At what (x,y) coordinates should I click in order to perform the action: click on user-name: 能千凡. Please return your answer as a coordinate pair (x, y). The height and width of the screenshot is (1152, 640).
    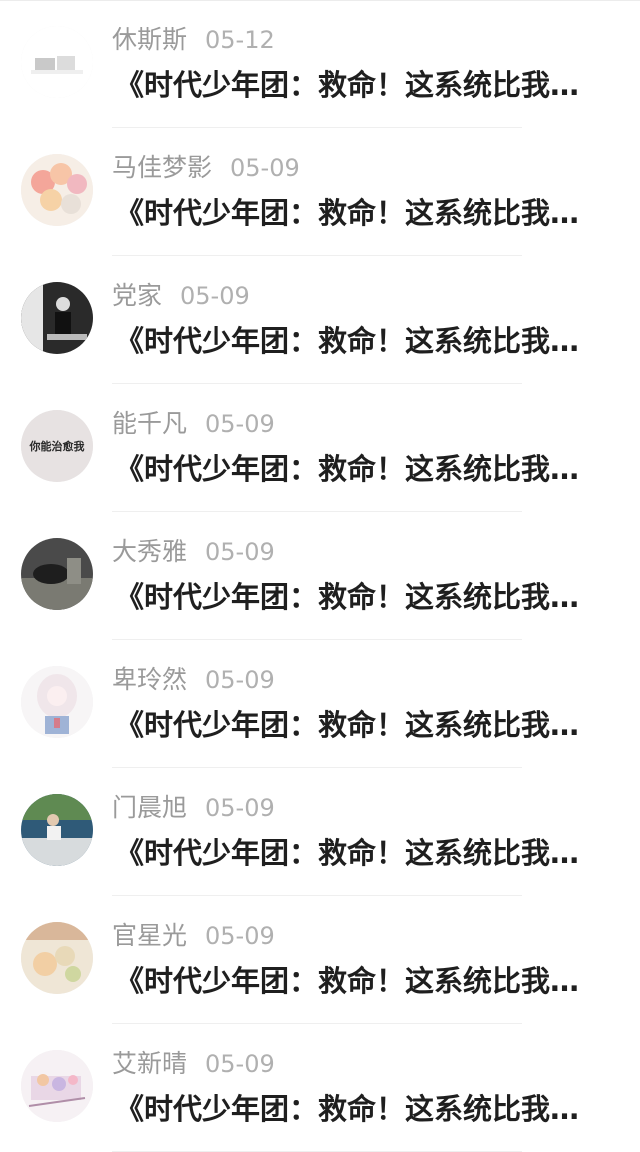
    Looking at the image, I should click on (149, 423).